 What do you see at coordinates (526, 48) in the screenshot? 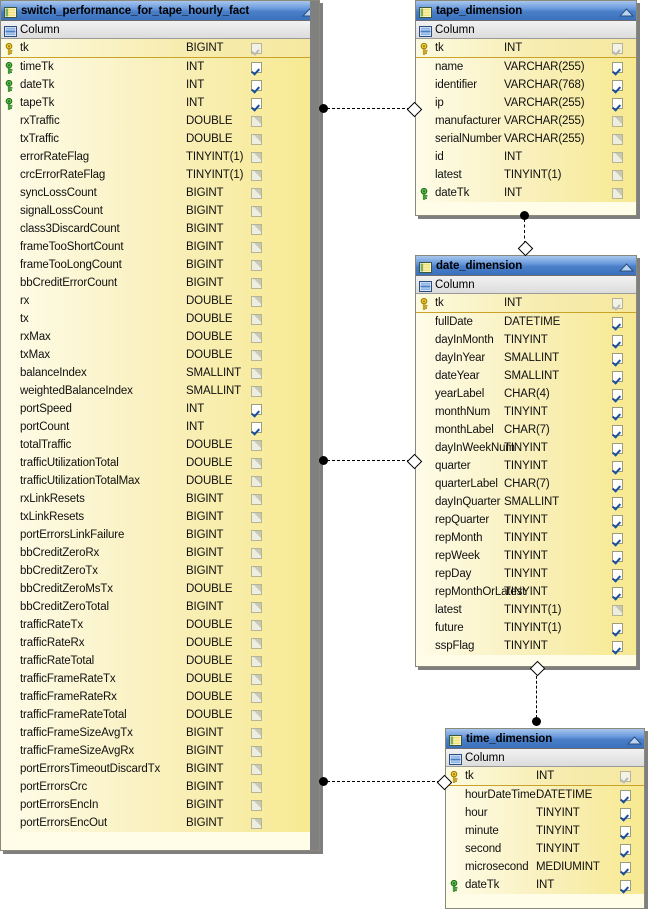
I see `table-row: tk INT` at bounding box center [526, 48].